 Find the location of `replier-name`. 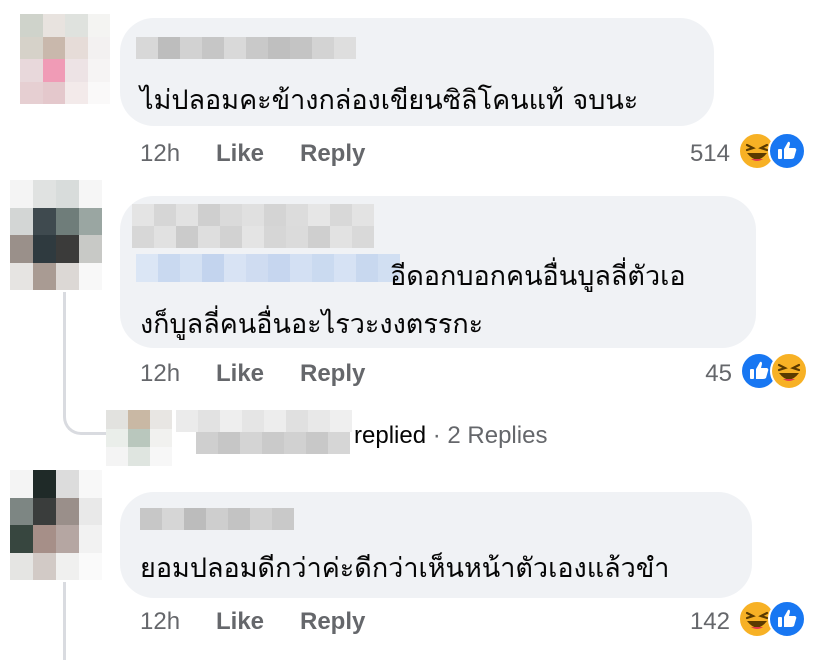

replier-name is located at coordinates (264, 421).